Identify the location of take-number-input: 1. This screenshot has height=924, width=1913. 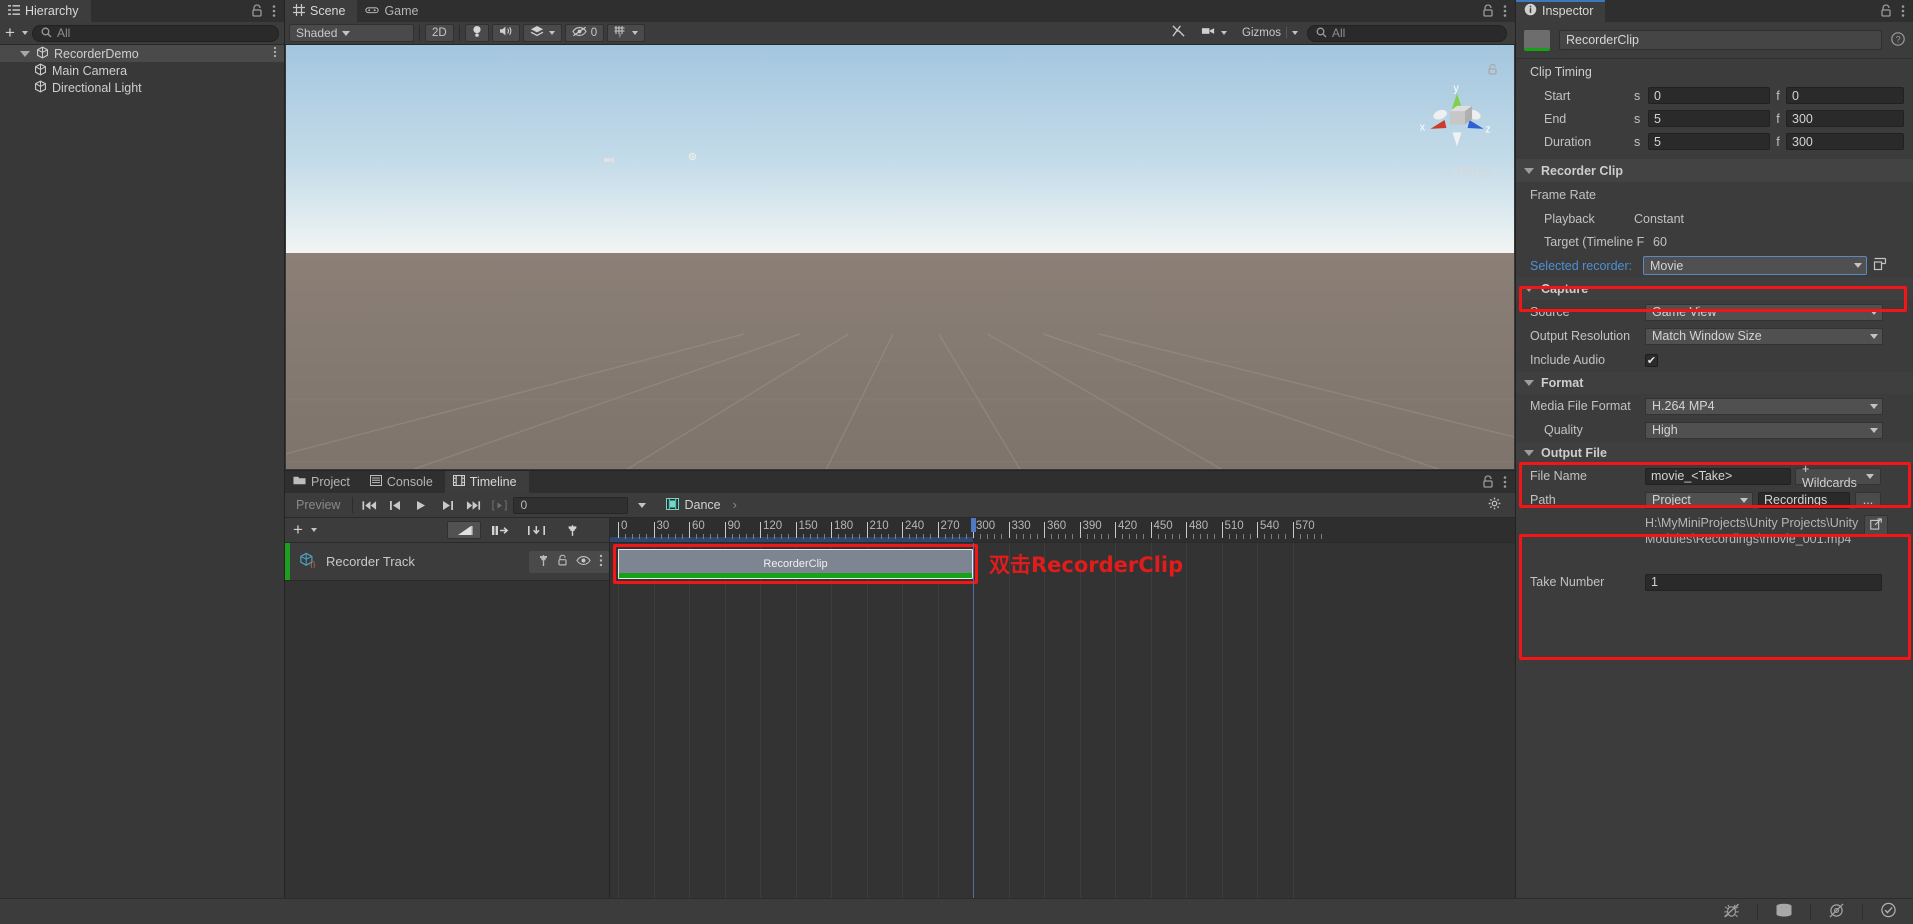
(1763, 582).